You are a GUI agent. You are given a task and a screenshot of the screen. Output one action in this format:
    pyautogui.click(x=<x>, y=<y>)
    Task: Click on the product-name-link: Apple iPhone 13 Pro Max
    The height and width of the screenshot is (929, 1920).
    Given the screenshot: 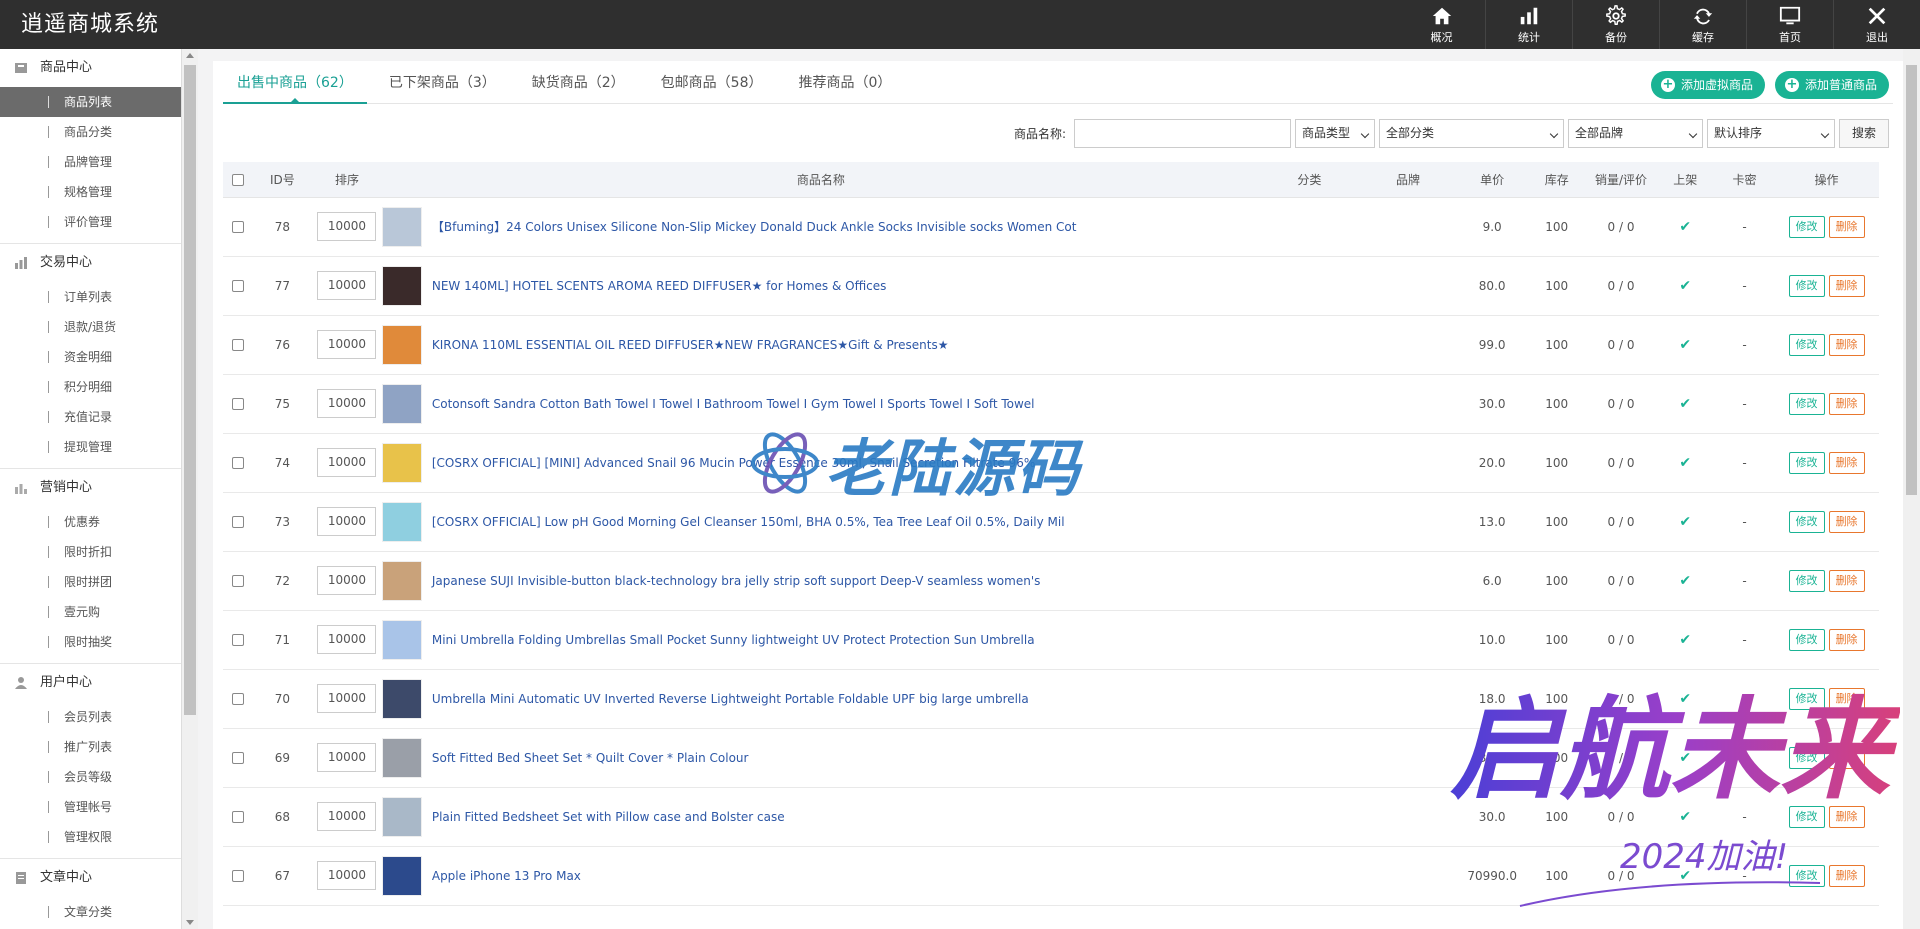 What is the action you would take?
    pyautogui.click(x=506, y=876)
    